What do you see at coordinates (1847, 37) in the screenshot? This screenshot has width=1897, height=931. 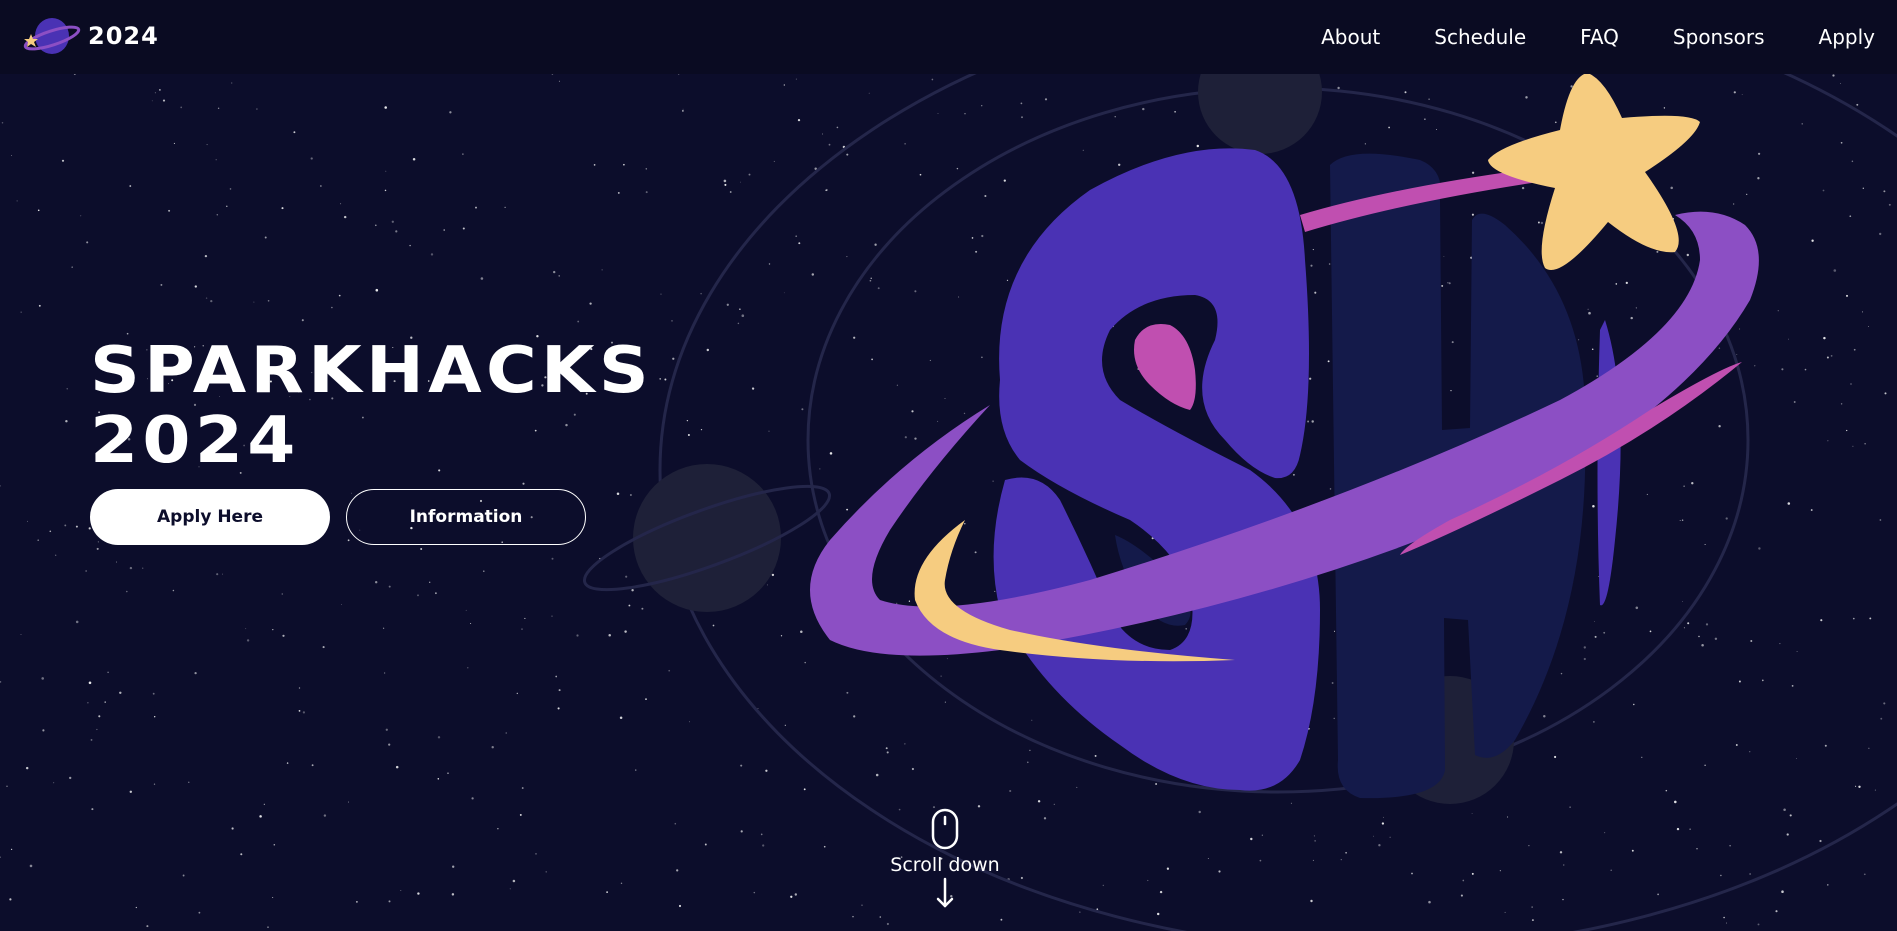 I see `nav-link-apply: Apply` at bounding box center [1847, 37].